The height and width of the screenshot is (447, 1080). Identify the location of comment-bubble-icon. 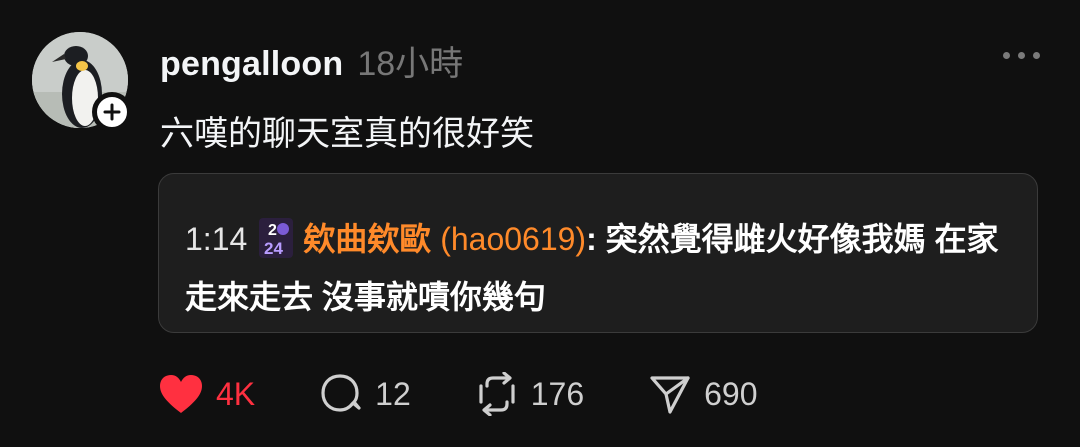
(341, 393).